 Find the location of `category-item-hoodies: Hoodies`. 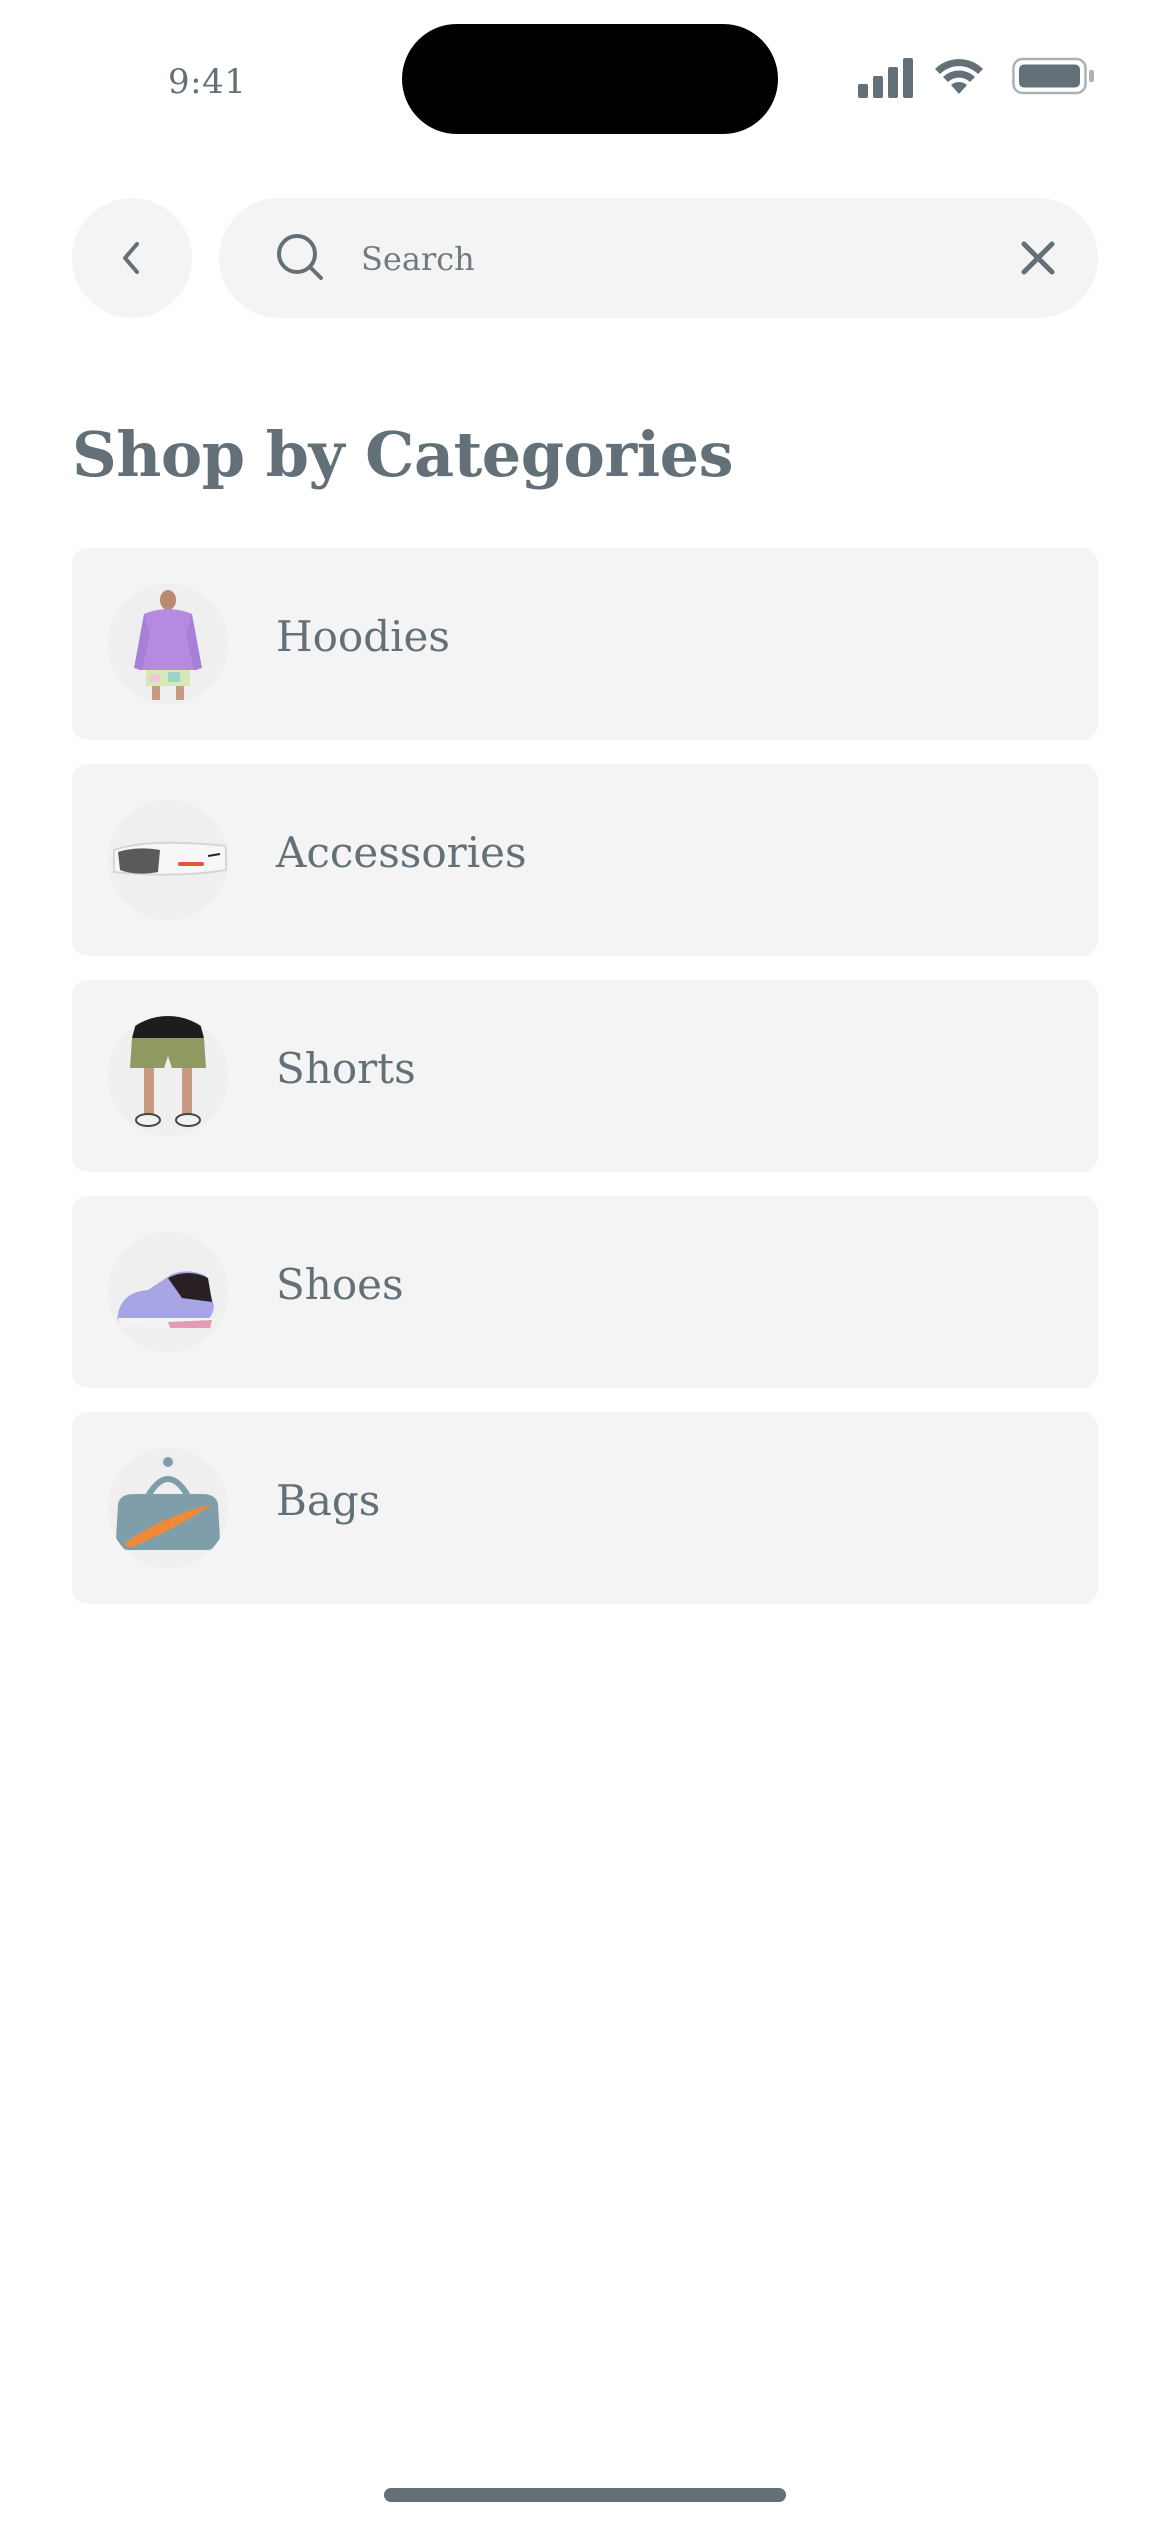

category-item-hoodies: Hoodies is located at coordinates (585, 644).